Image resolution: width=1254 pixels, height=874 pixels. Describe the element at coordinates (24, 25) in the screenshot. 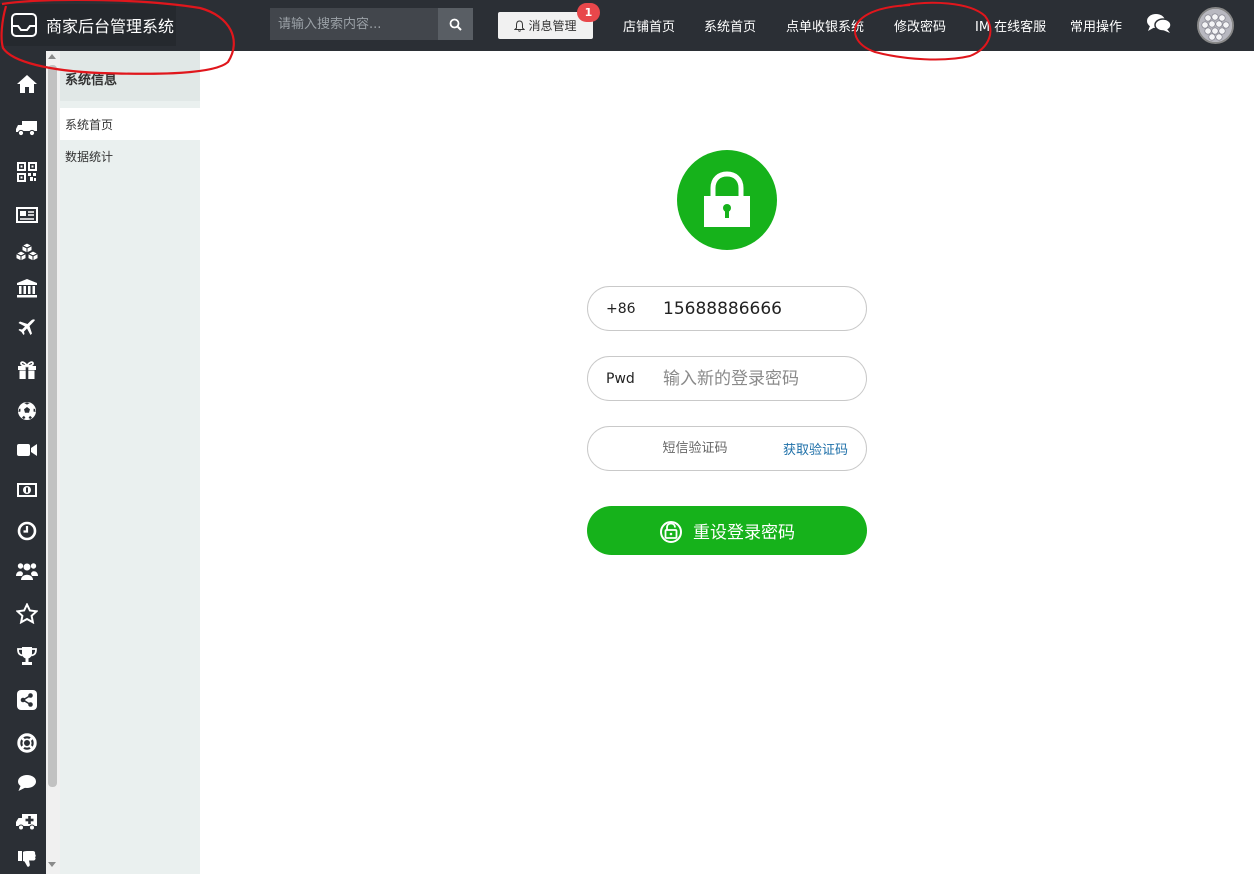

I see `inbox-icon` at that location.